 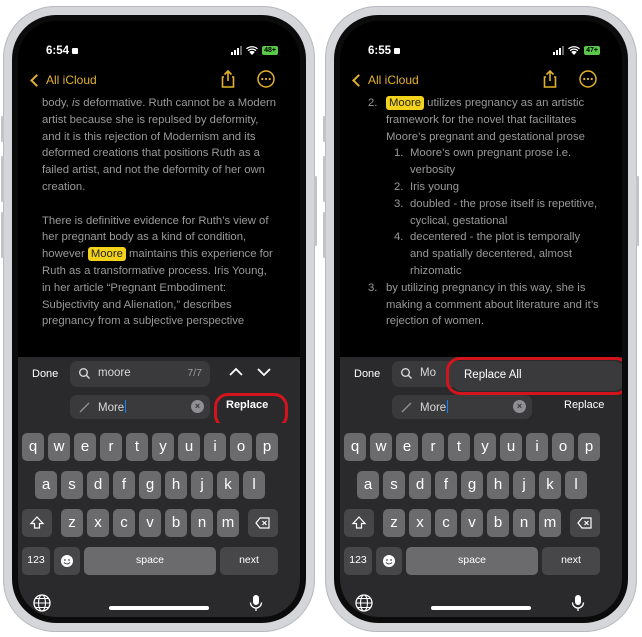 What do you see at coordinates (384, 51) in the screenshot?
I see `status-time: 6:55` at bounding box center [384, 51].